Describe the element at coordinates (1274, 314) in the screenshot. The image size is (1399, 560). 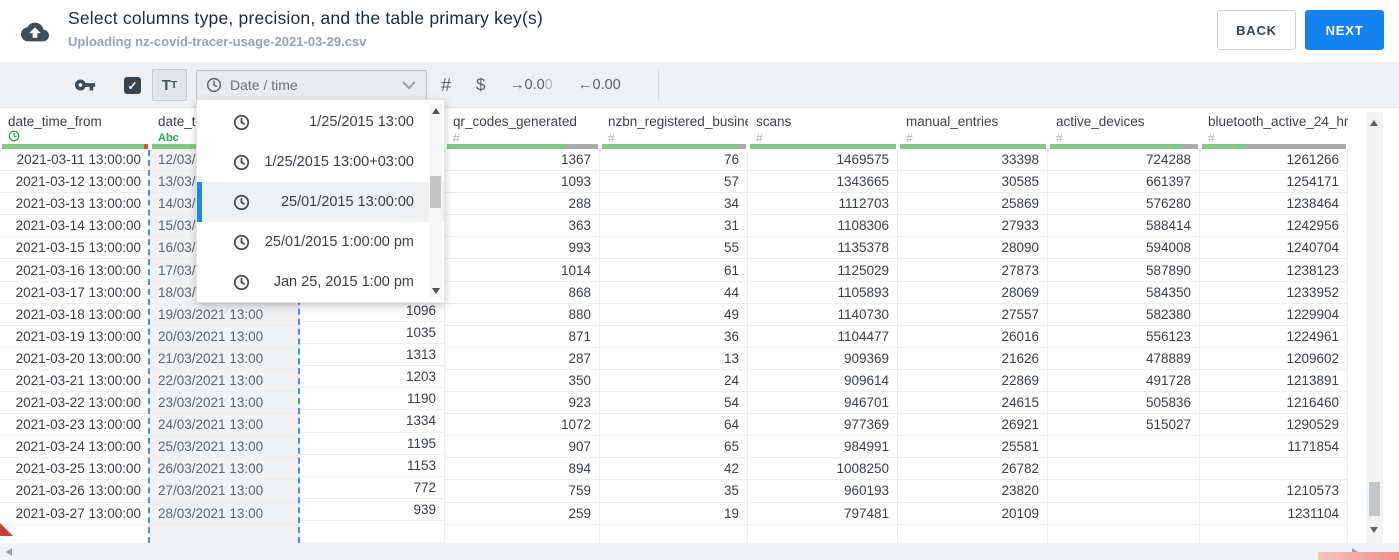
I see `table-cell: 1229904` at that location.